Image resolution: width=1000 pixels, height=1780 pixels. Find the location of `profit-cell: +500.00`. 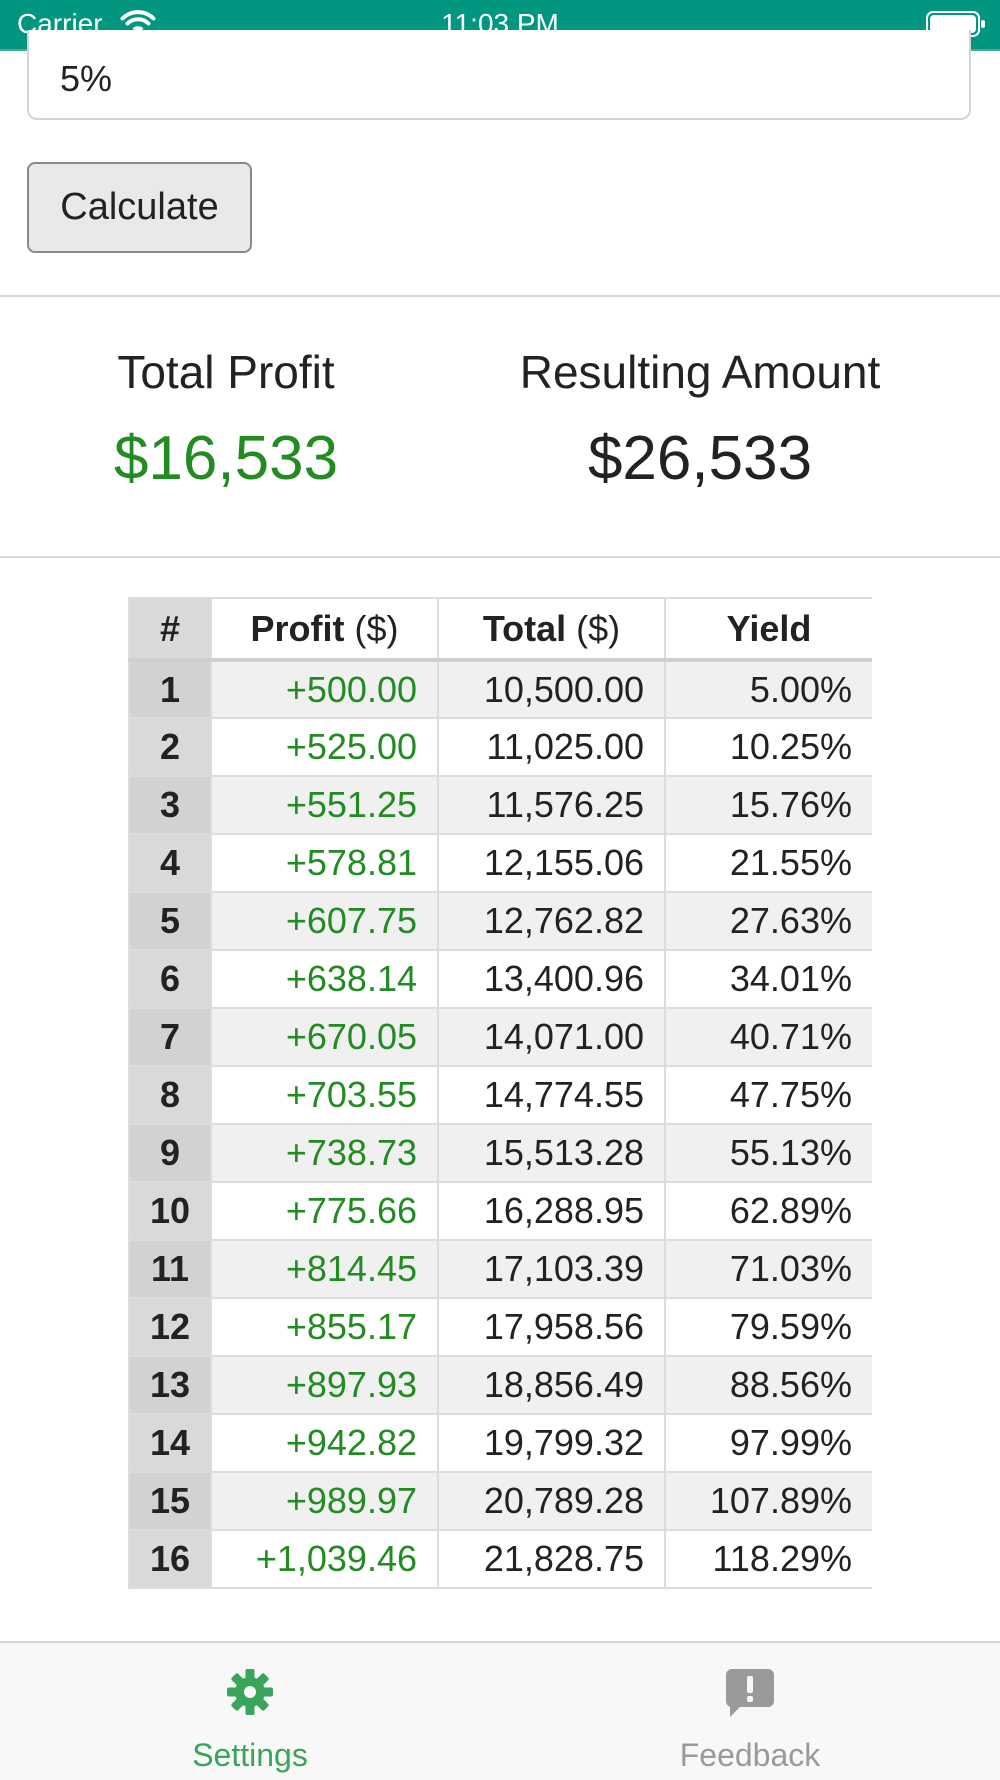

profit-cell: +500.00 is located at coordinates (324, 689).